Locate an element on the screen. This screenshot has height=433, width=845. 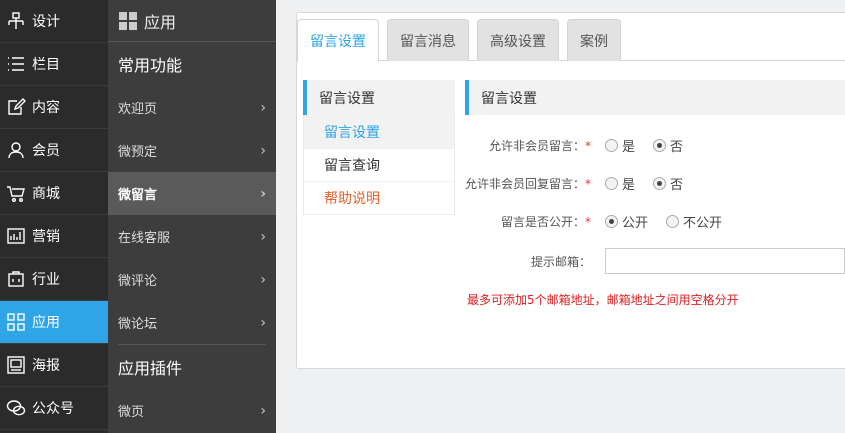
tab-message-settings: 留言设置 is located at coordinates (338, 40).